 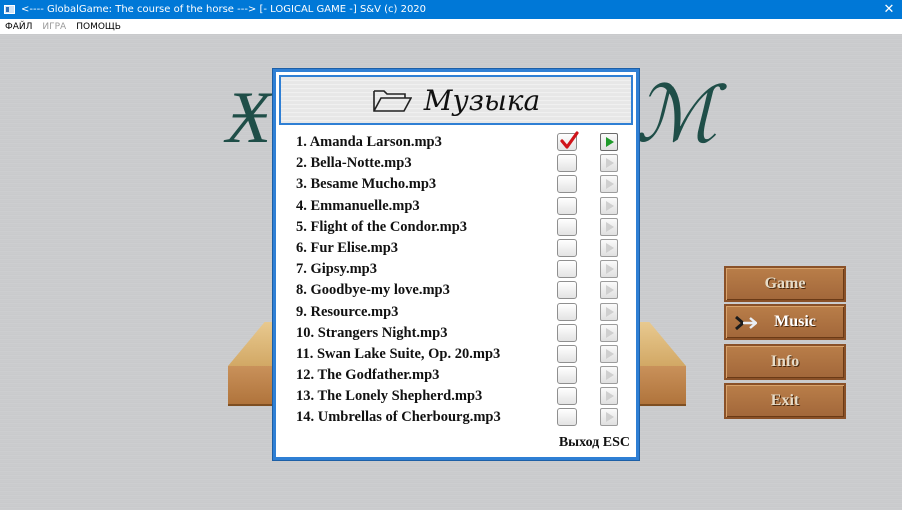 What do you see at coordinates (372, 332) in the screenshot?
I see `track-name: 10. Strangers Night.mp3` at bounding box center [372, 332].